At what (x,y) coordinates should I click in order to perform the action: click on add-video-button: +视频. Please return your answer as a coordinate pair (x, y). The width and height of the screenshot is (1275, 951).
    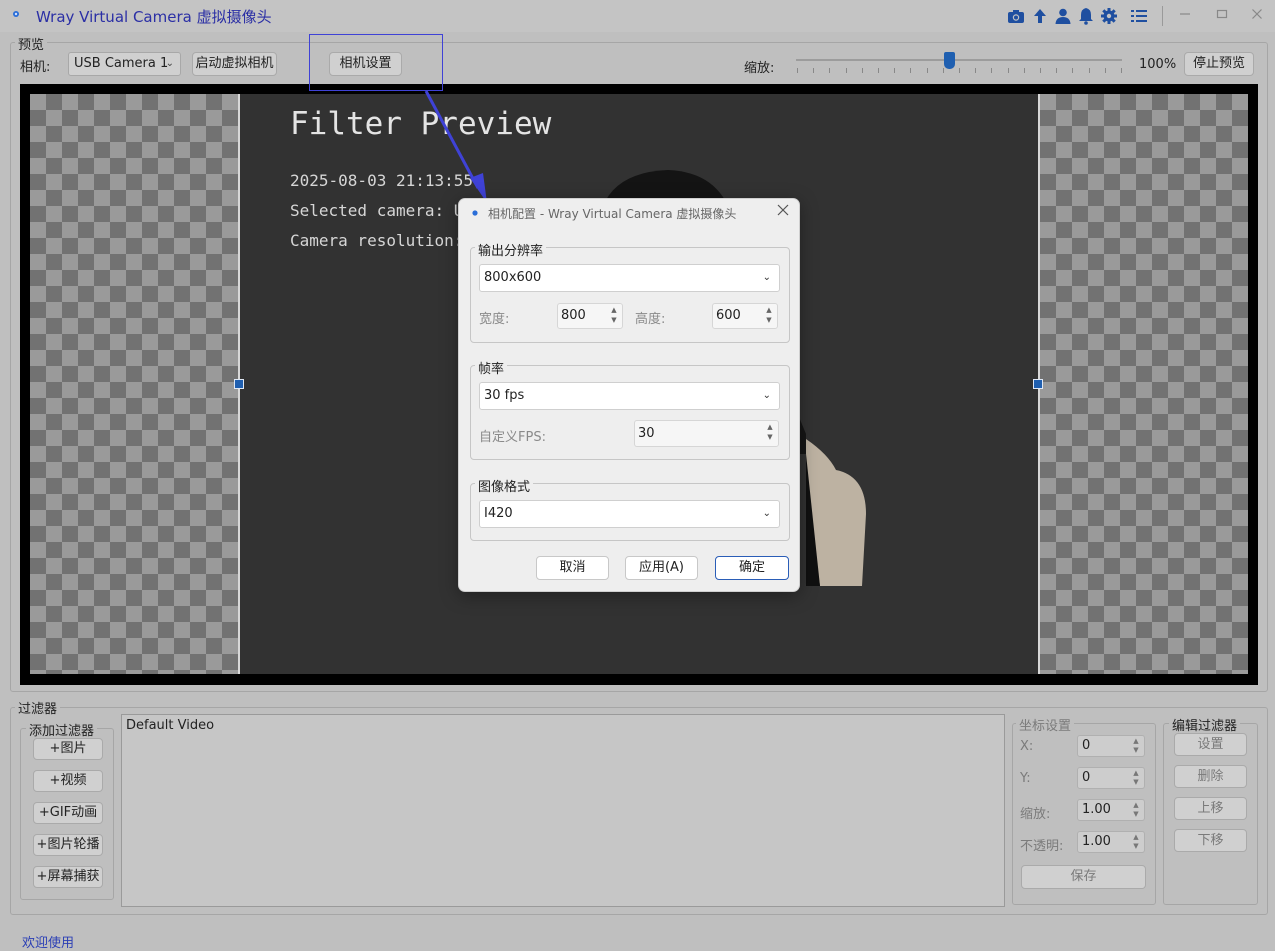
    Looking at the image, I should click on (68, 781).